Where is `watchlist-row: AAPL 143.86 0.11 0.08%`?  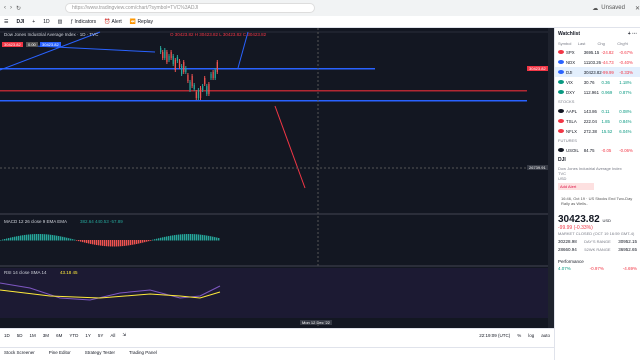 watchlist-row: AAPL 143.86 0.11 0.08% is located at coordinates (597, 111).